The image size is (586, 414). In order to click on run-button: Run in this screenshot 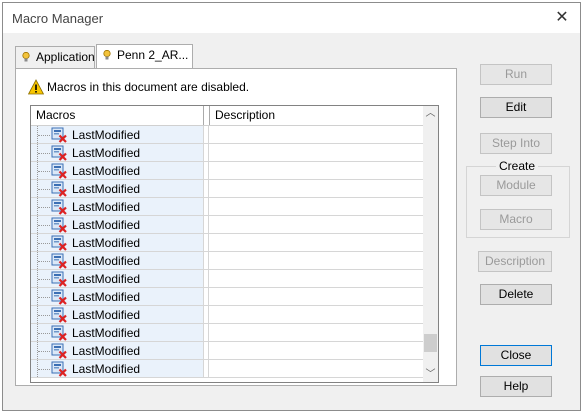, I will do `click(516, 74)`.